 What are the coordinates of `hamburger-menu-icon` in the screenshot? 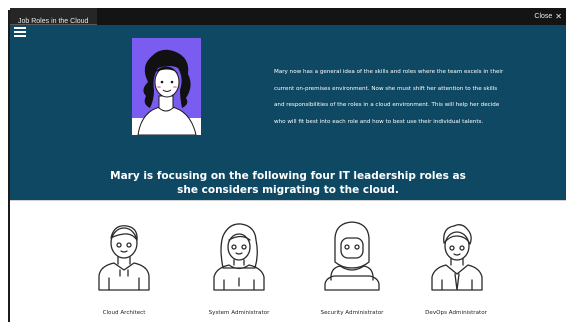 It's located at (20, 32).